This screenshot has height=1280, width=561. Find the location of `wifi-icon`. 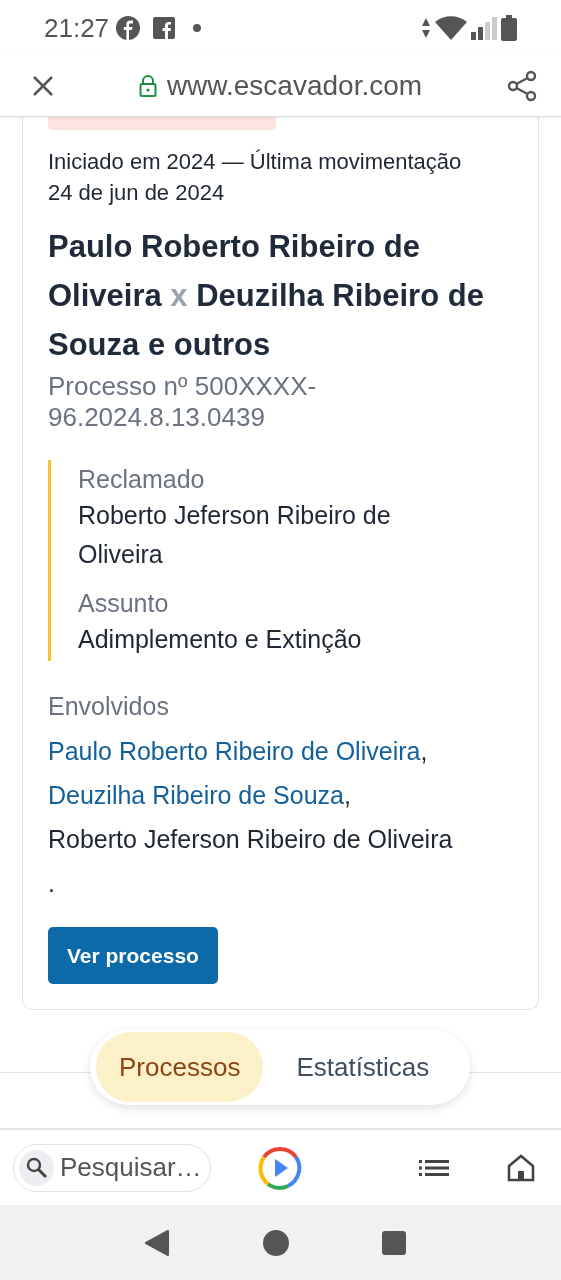

wifi-icon is located at coordinates (451, 28).